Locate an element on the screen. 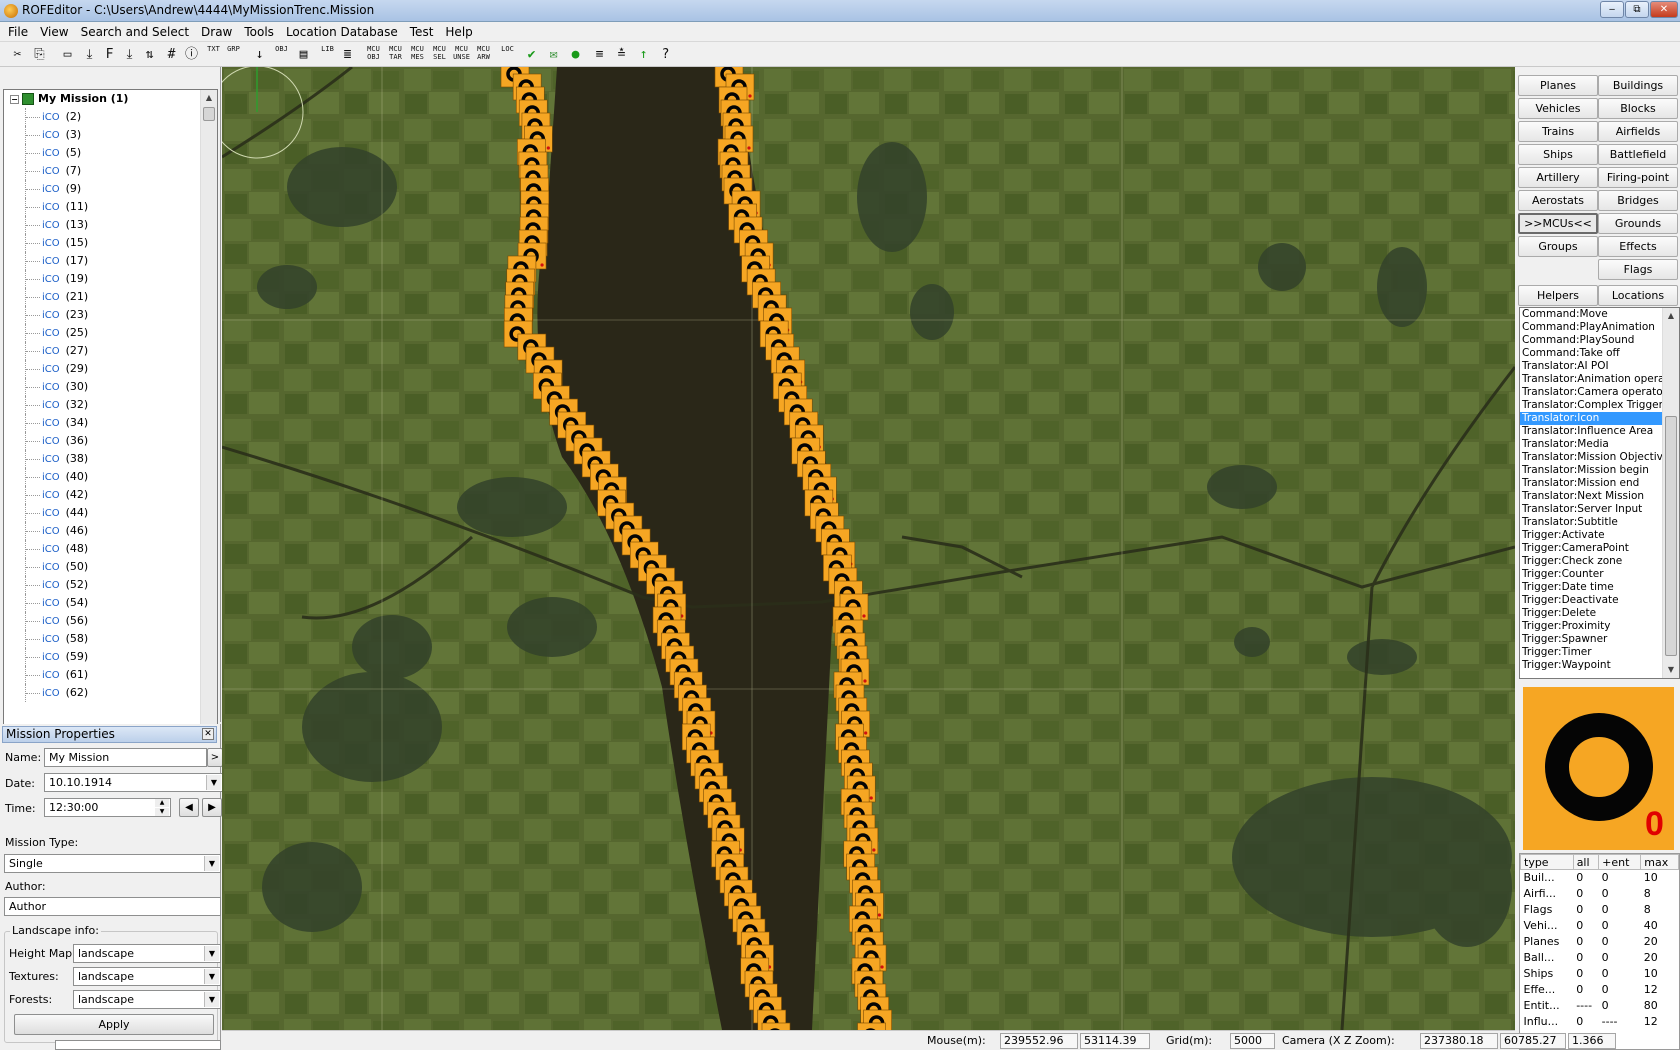  mcu-list-item: Translator:Media is located at coordinates (1599, 444).